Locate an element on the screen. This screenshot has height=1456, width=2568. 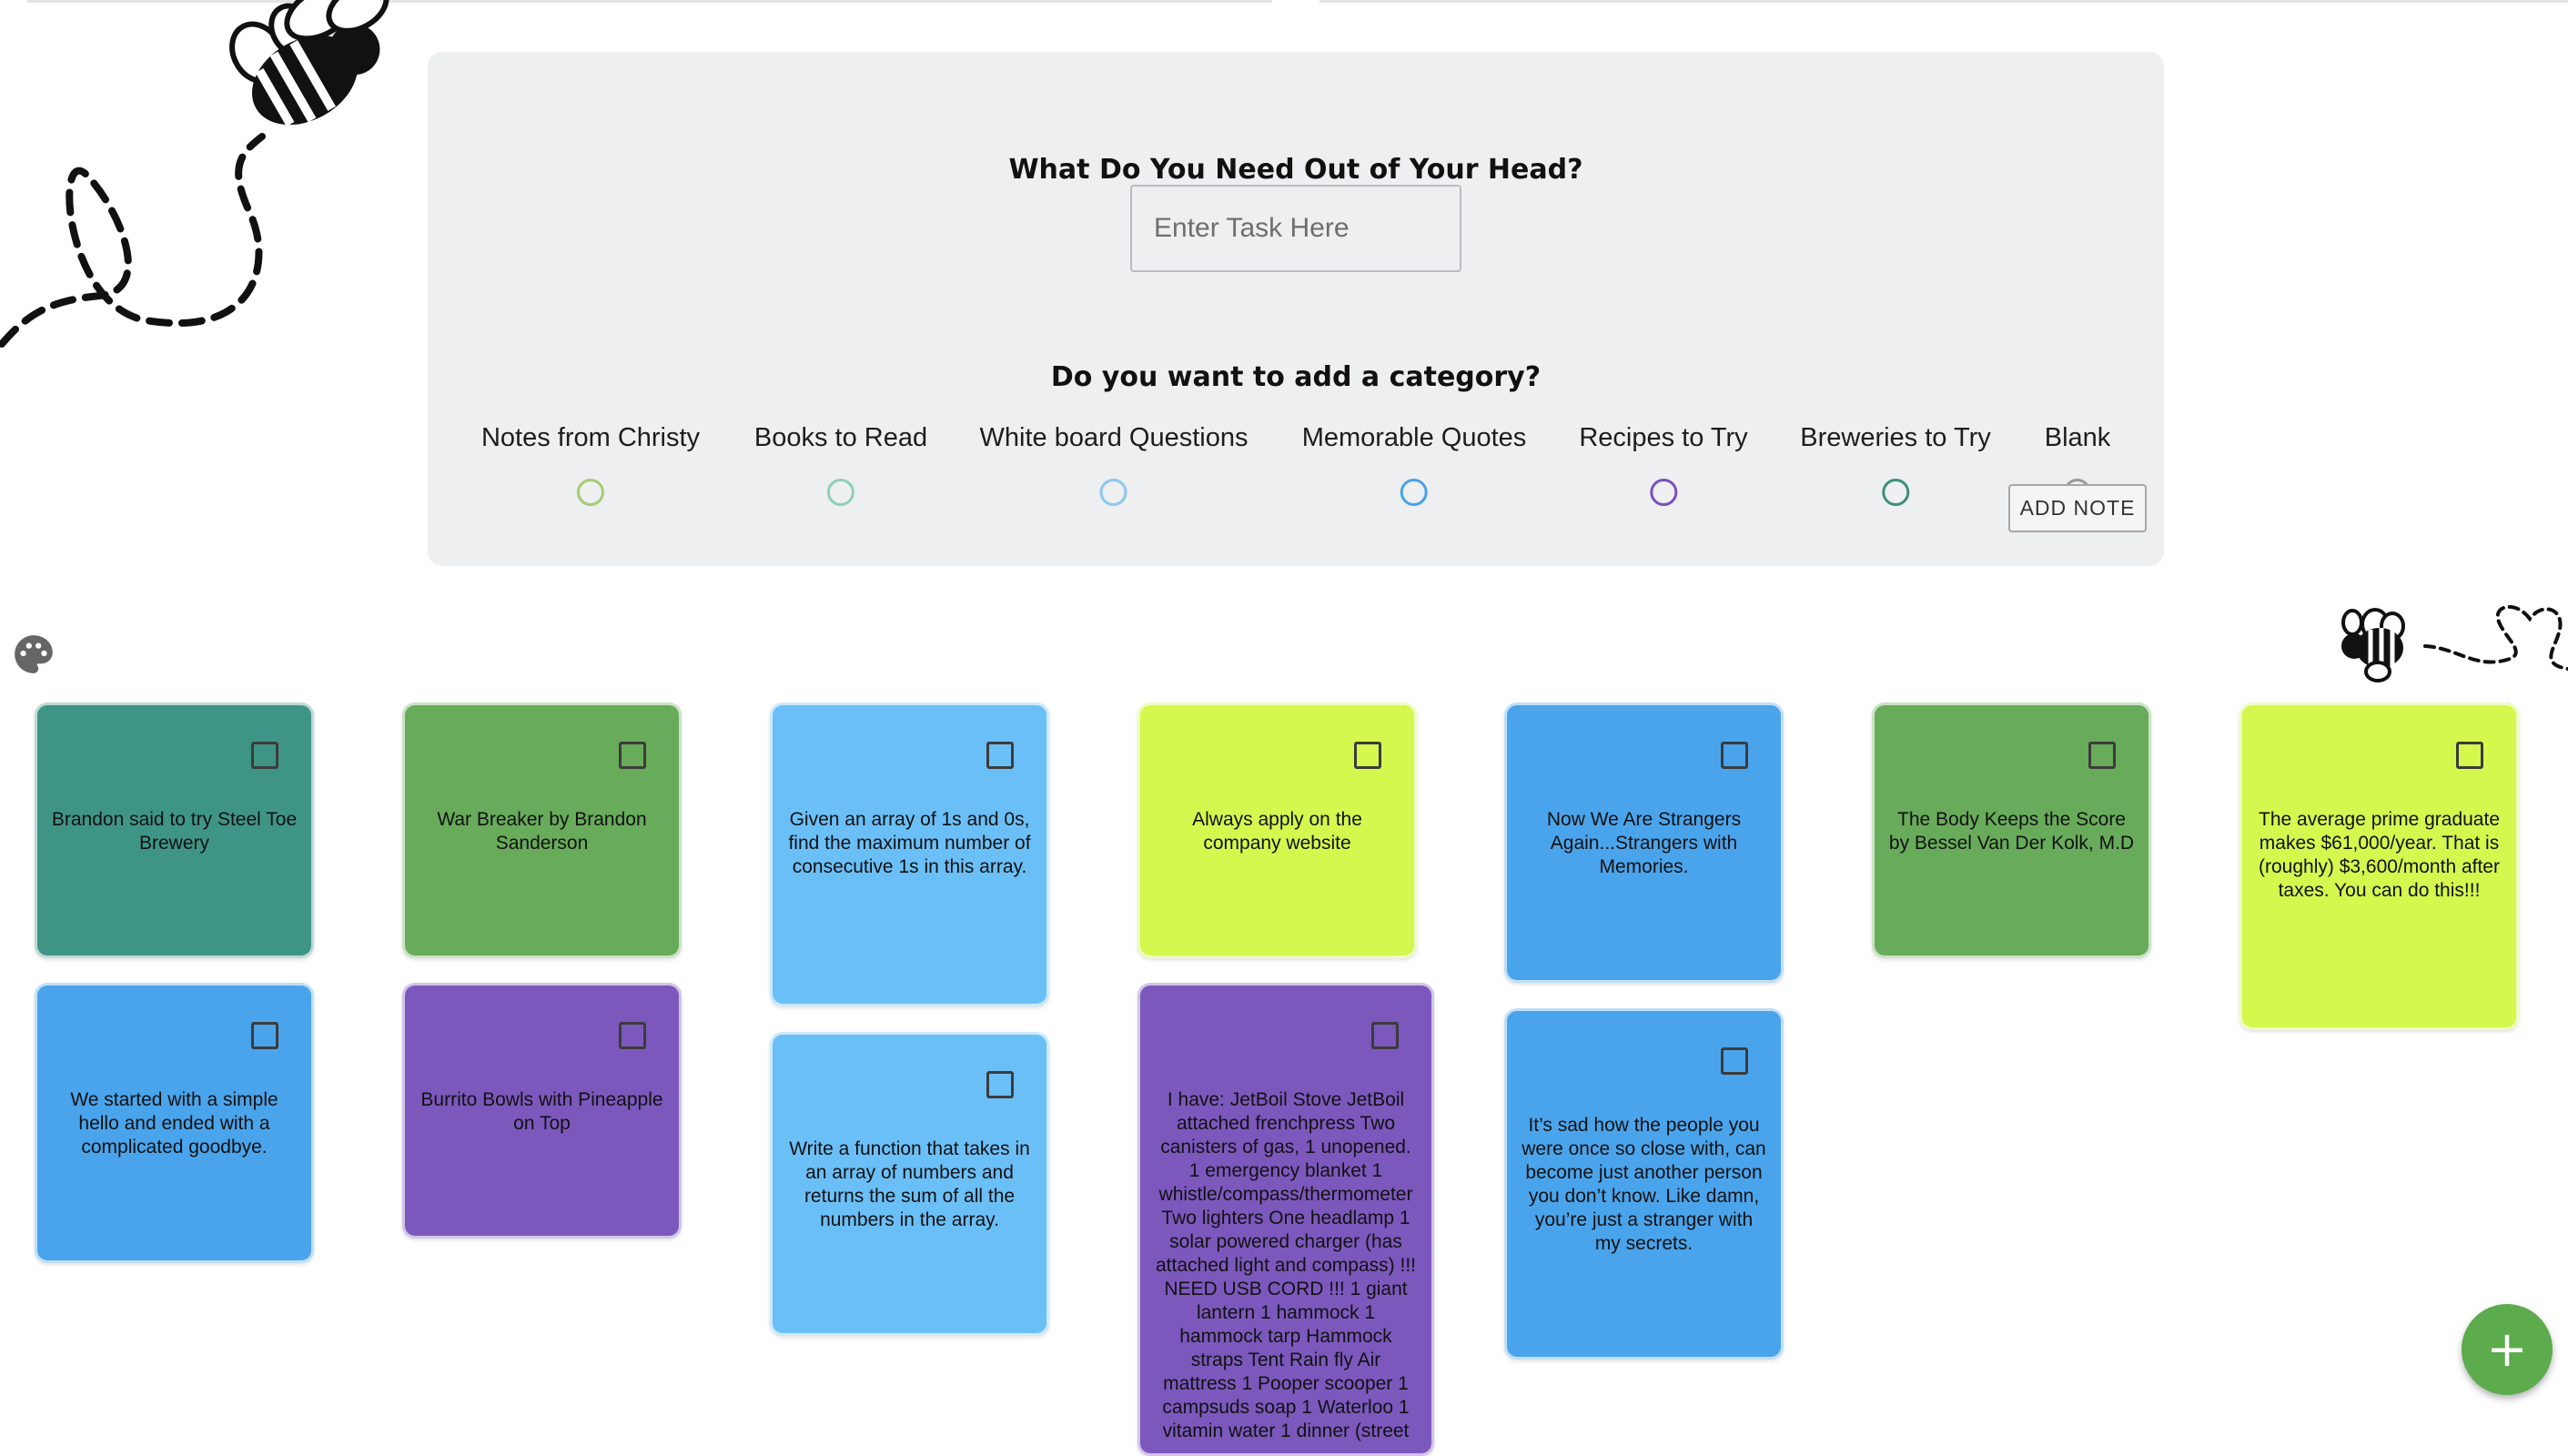
note-text: War Breaker by Brandon Sanderson is located at coordinates (542, 832).